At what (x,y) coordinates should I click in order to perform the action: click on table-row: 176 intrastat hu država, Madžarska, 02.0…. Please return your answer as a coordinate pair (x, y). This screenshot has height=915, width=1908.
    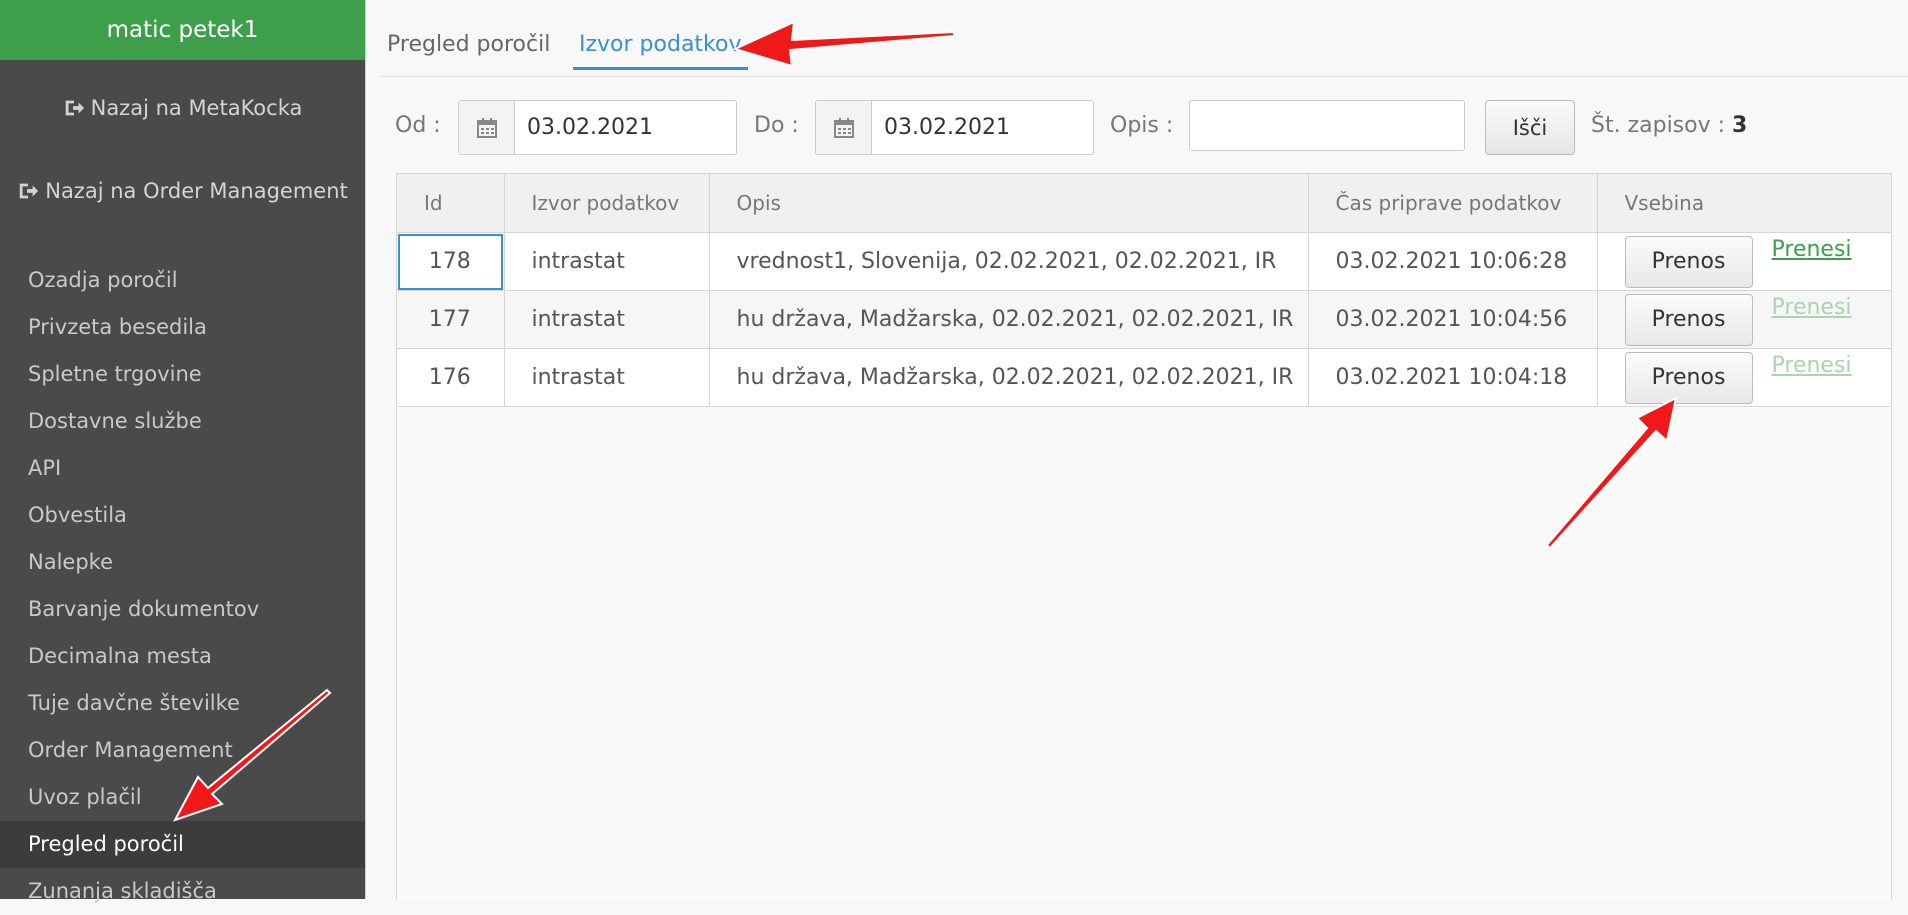
    Looking at the image, I should click on (1144, 377).